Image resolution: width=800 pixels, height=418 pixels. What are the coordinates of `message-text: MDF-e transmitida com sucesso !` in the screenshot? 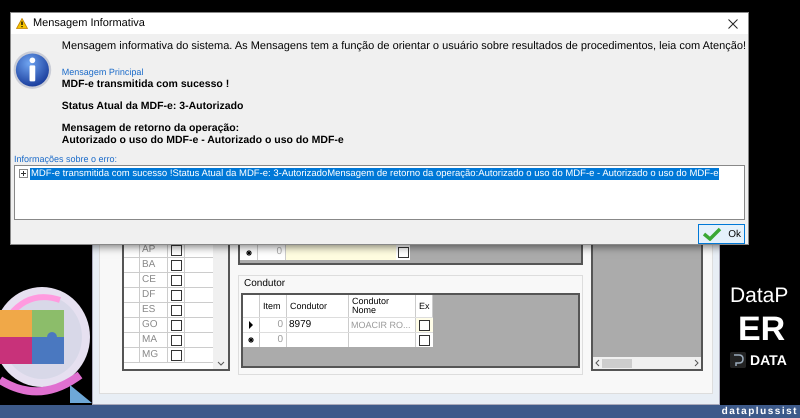 It's located at (146, 84).